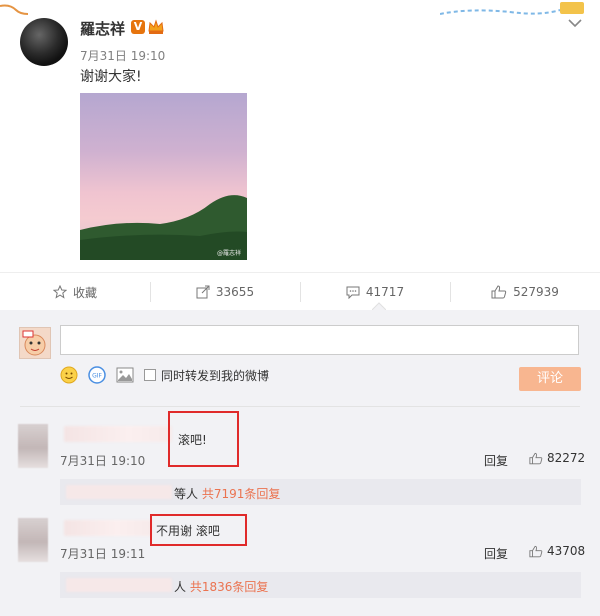 Image resolution: width=600 pixels, height=616 pixels. I want to click on post-image: @羅志祥, so click(163, 176).